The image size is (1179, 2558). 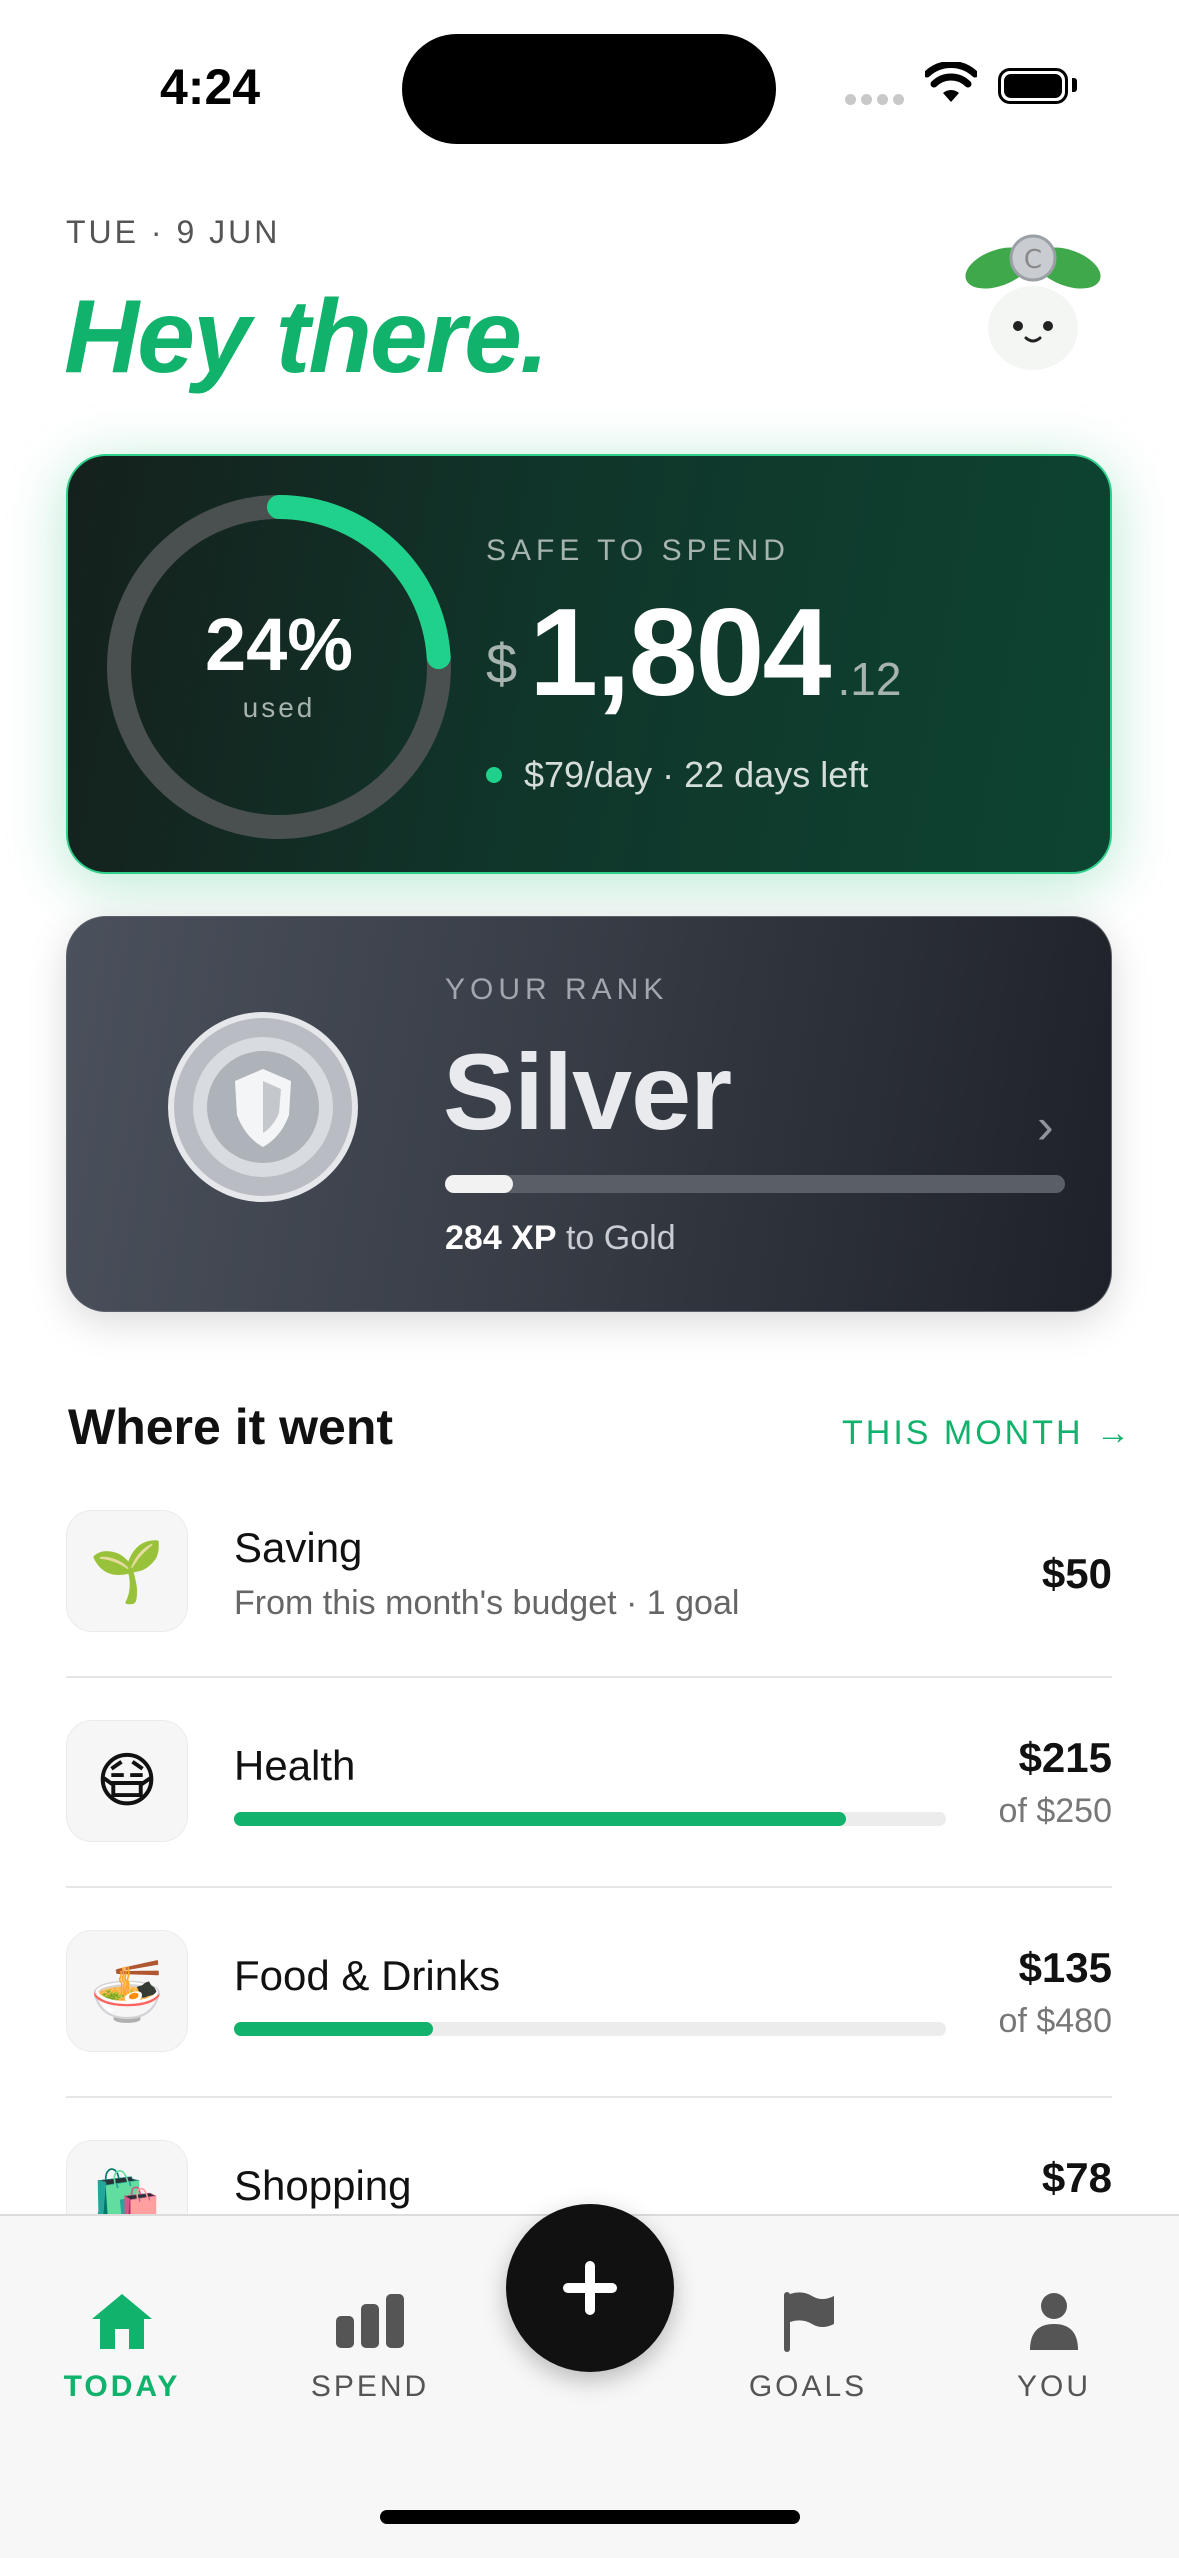 What do you see at coordinates (755, 1184) in the screenshot?
I see `xp-progress-bar` at bounding box center [755, 1184].